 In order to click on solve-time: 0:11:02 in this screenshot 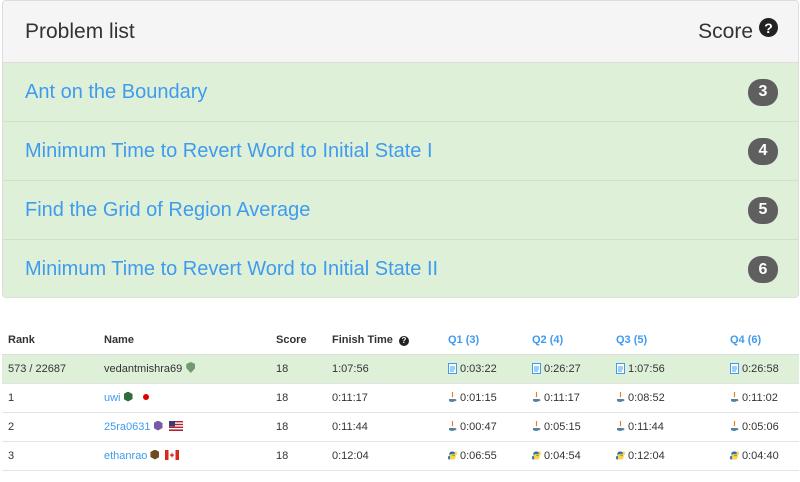, I will do `click(760, 397)`.